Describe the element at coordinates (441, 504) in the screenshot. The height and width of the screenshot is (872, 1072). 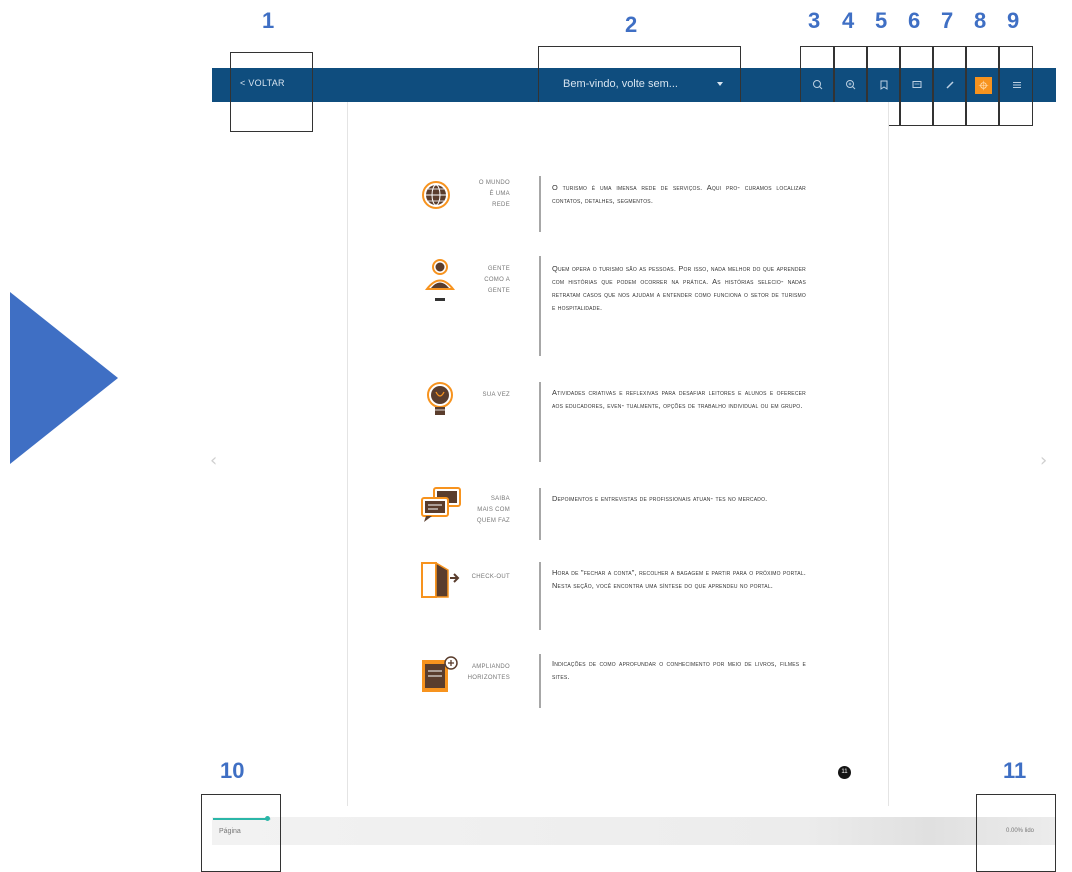
I see `speech-bubbles-icon` at that location.